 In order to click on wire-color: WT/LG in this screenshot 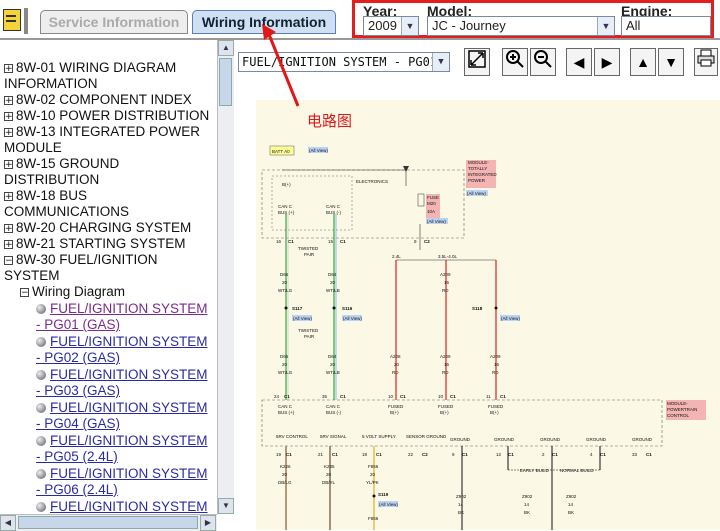, I will do `click(285, 372)`.